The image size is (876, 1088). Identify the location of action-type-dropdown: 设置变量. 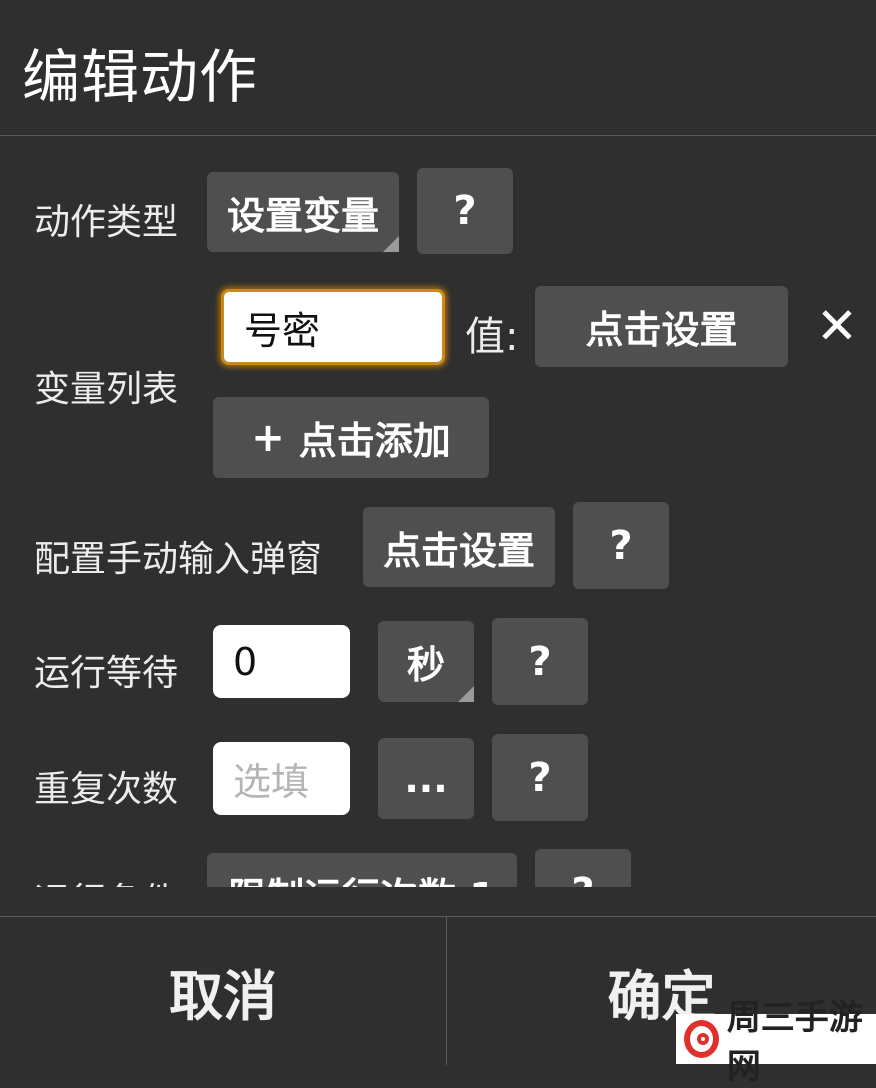
(303, 212).